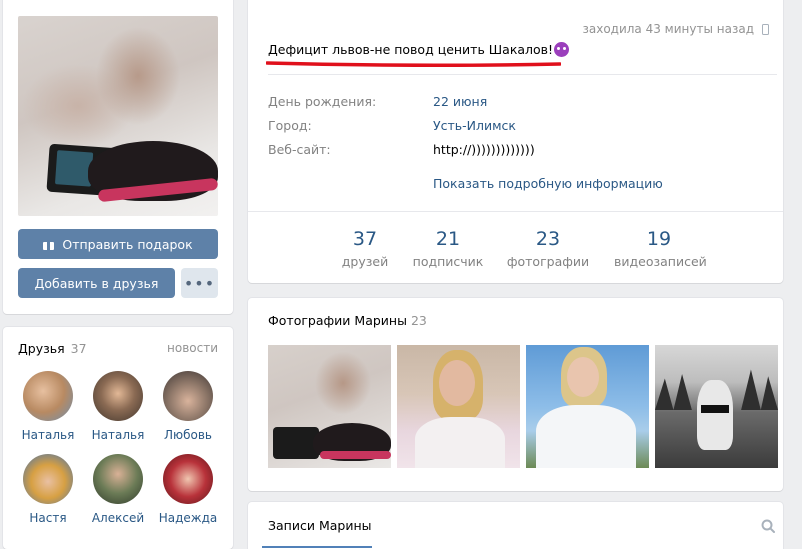 Image resolution: width=802 pixels, height=549 pixels. I want to click on wall-card: Записи Марины, so click(515, 525).